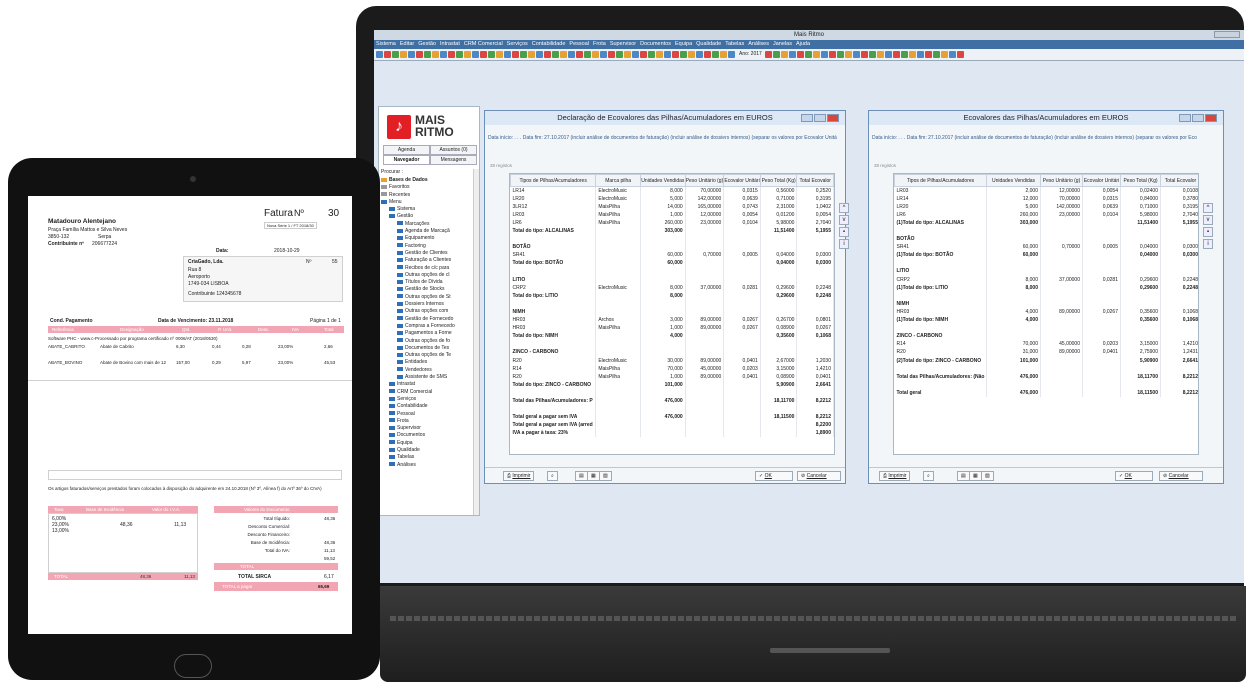 This screenshot has height=682, width=1246. What do you see at coordinates (940, 180) in the screenshot?
I see `grid-header: Tipos de Pilhas/Acumuladores` at bounding box center [940, 180].